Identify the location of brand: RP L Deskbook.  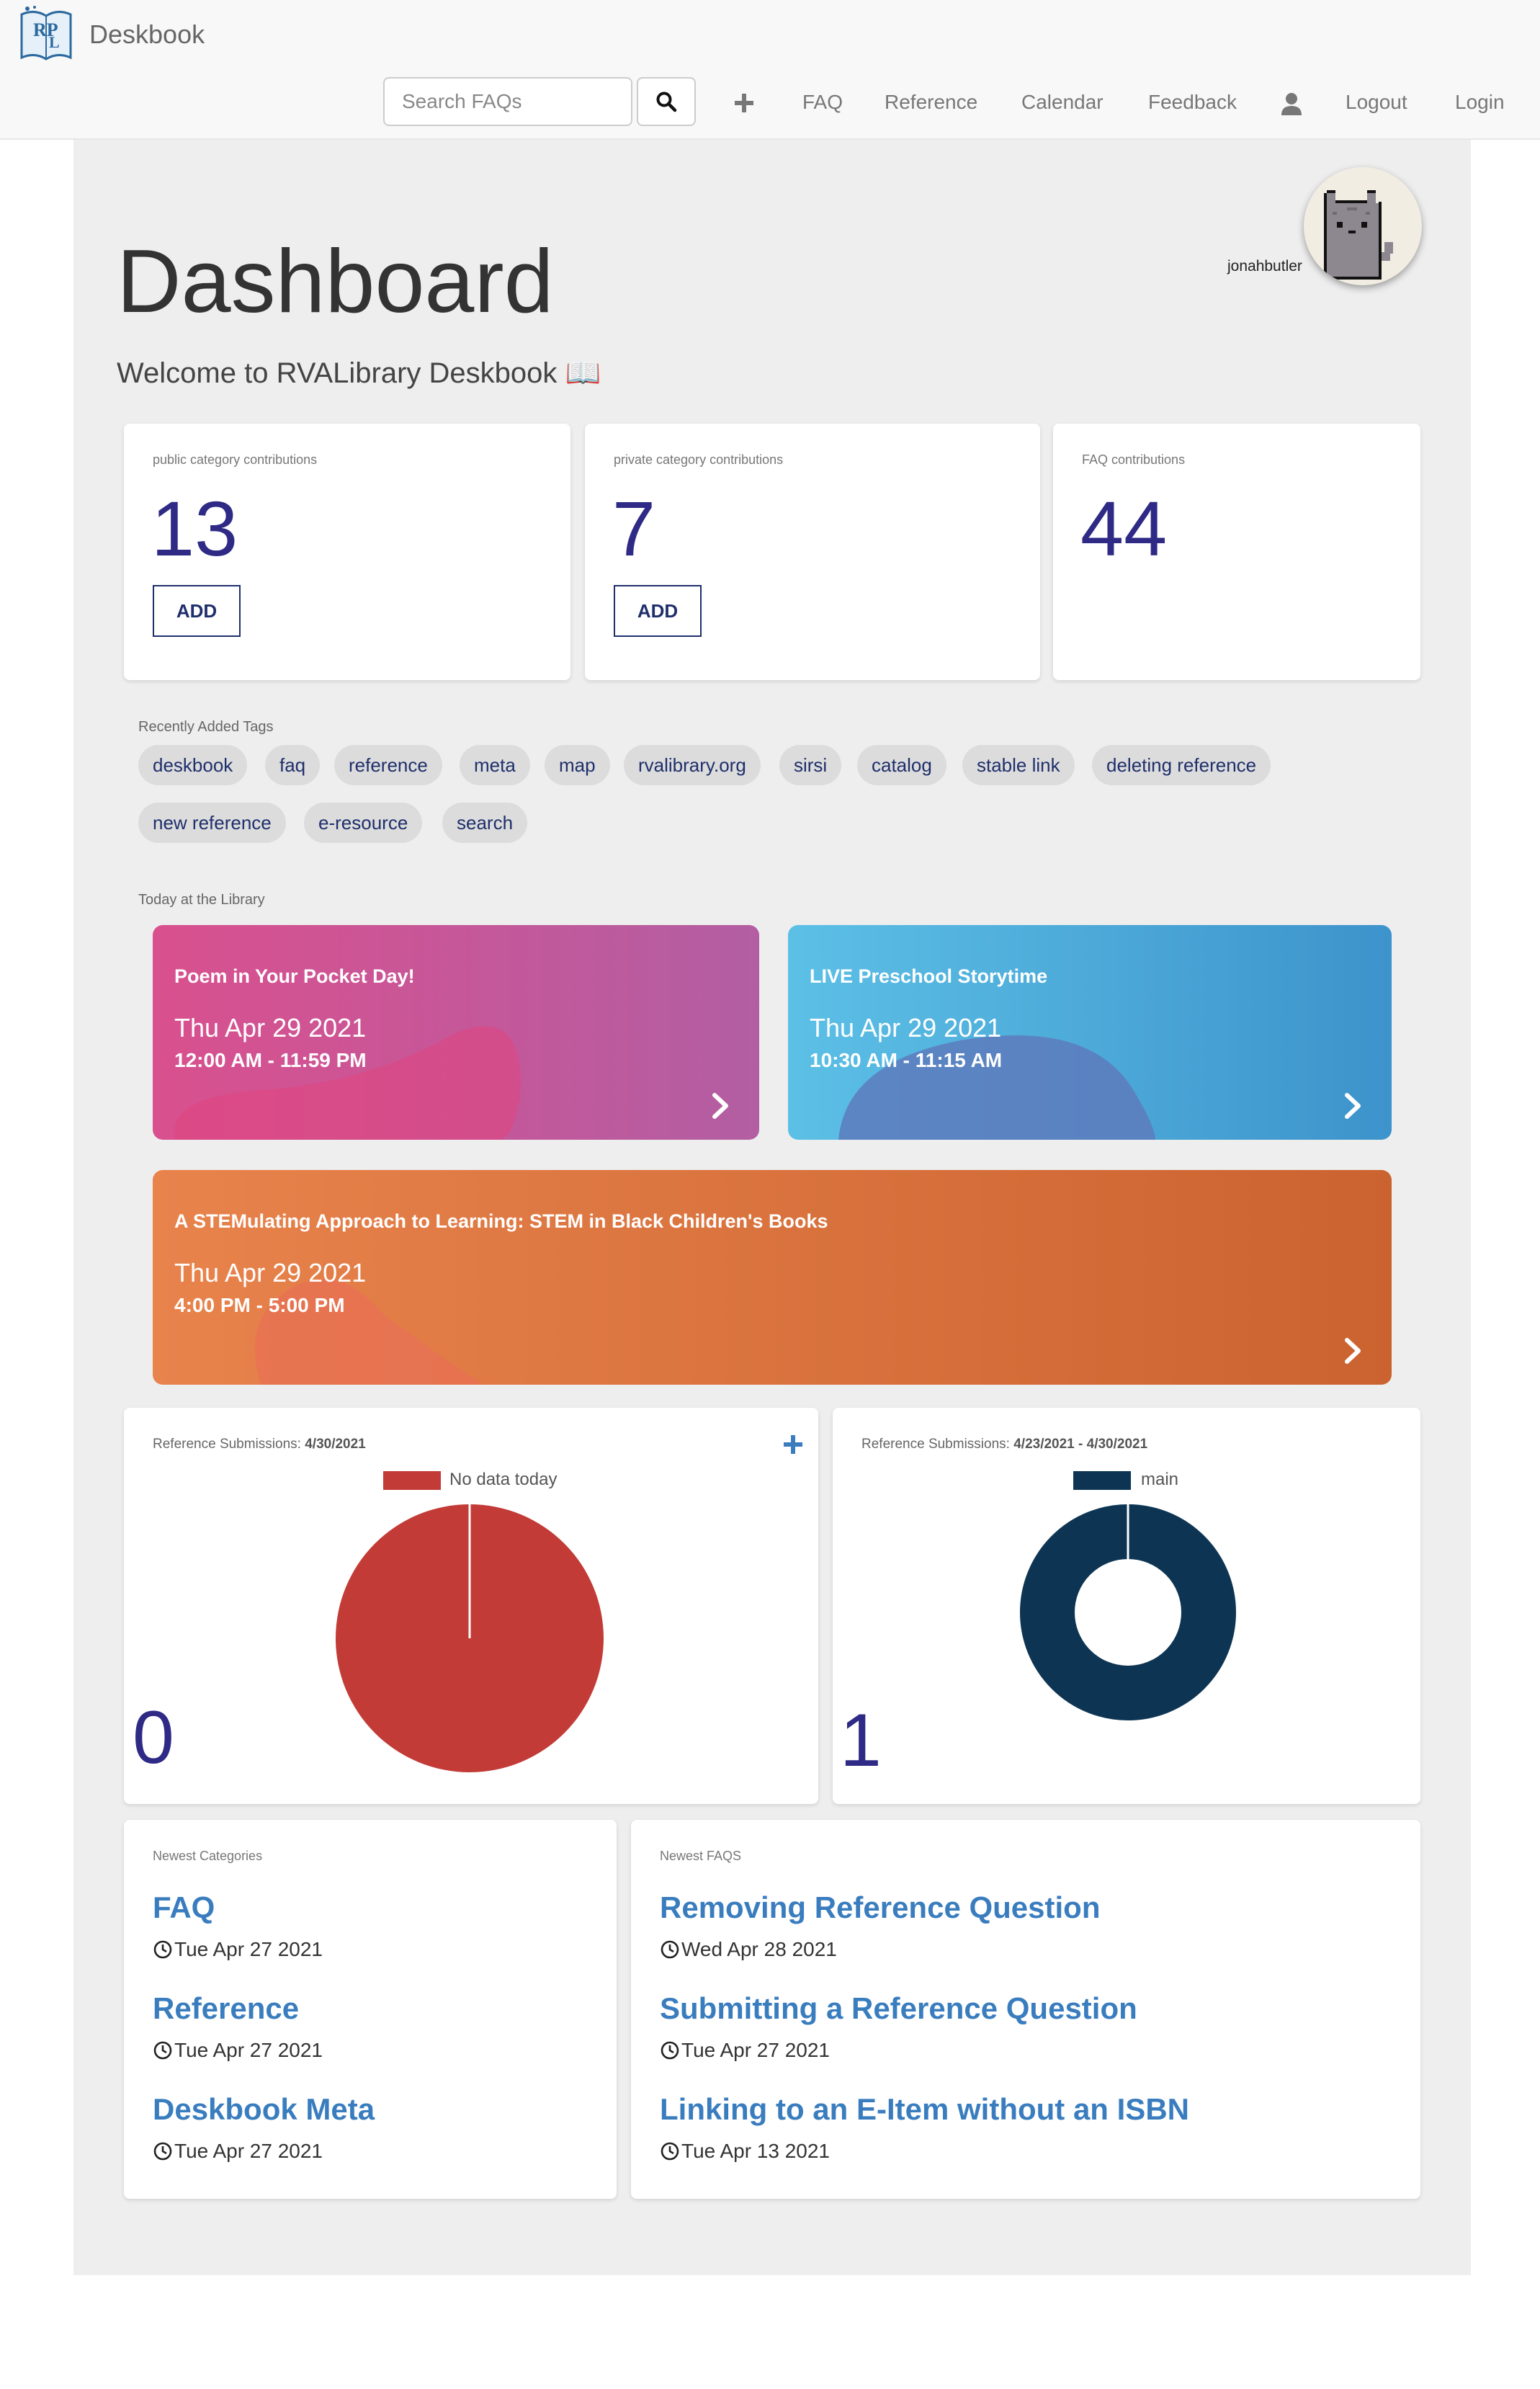
(111, 34).